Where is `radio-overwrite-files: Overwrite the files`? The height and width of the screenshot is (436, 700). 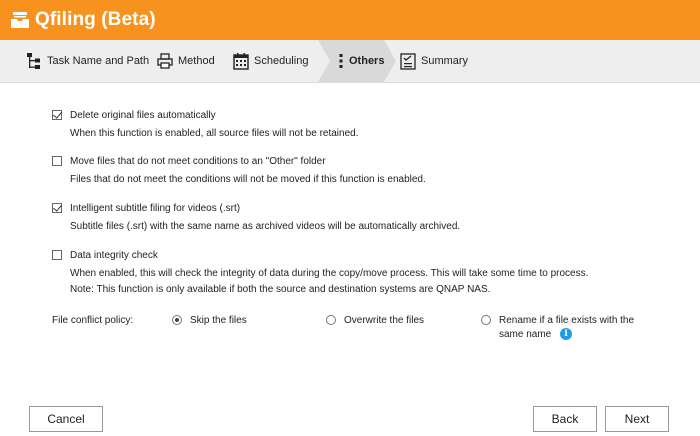 radio-overwrite-files: Overwrite the files is located at coordinates (375, 321).